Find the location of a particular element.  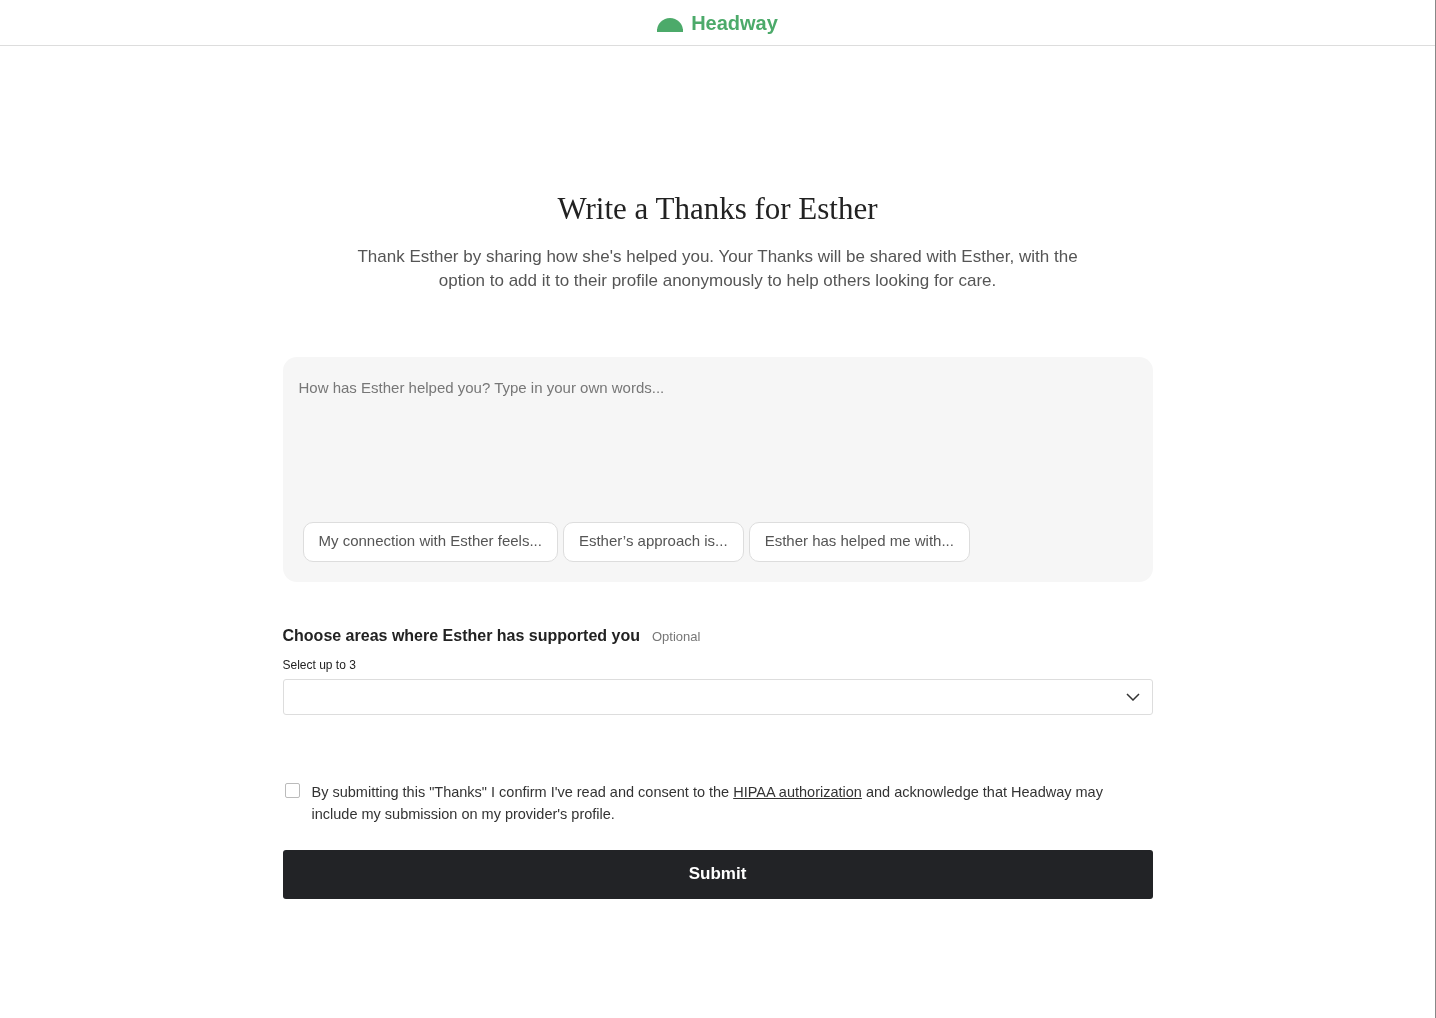

optional-label: Optional is located at coordinates (676, 636).